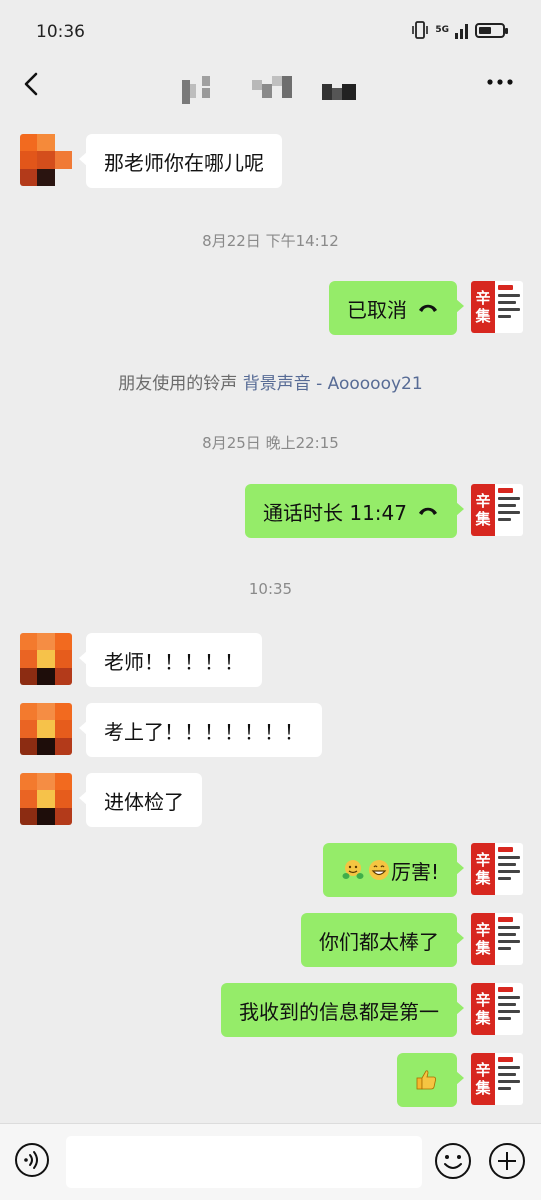  Describe the element at coordinates (170, 660) in the screenshot. I see `message-bubble: 老师！！！！！` at that location.